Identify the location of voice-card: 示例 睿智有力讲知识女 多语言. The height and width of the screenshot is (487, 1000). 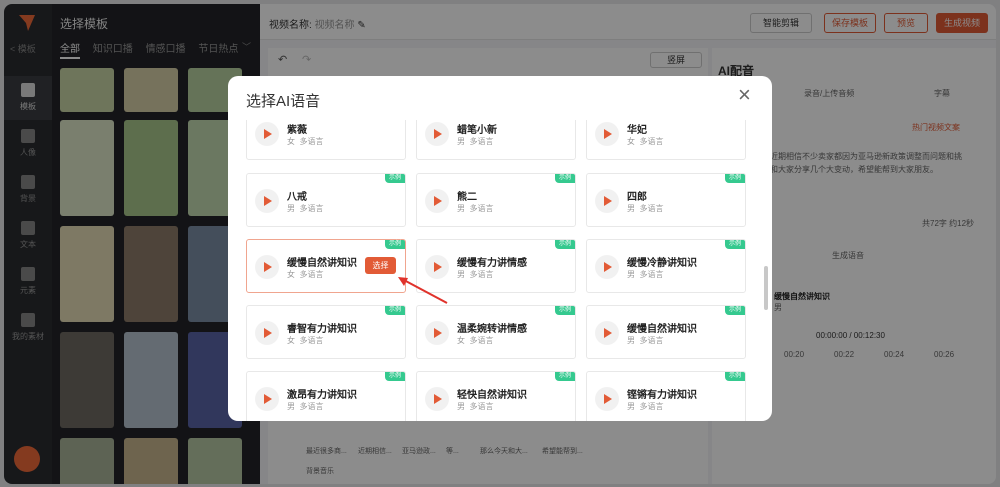
(326, 332).